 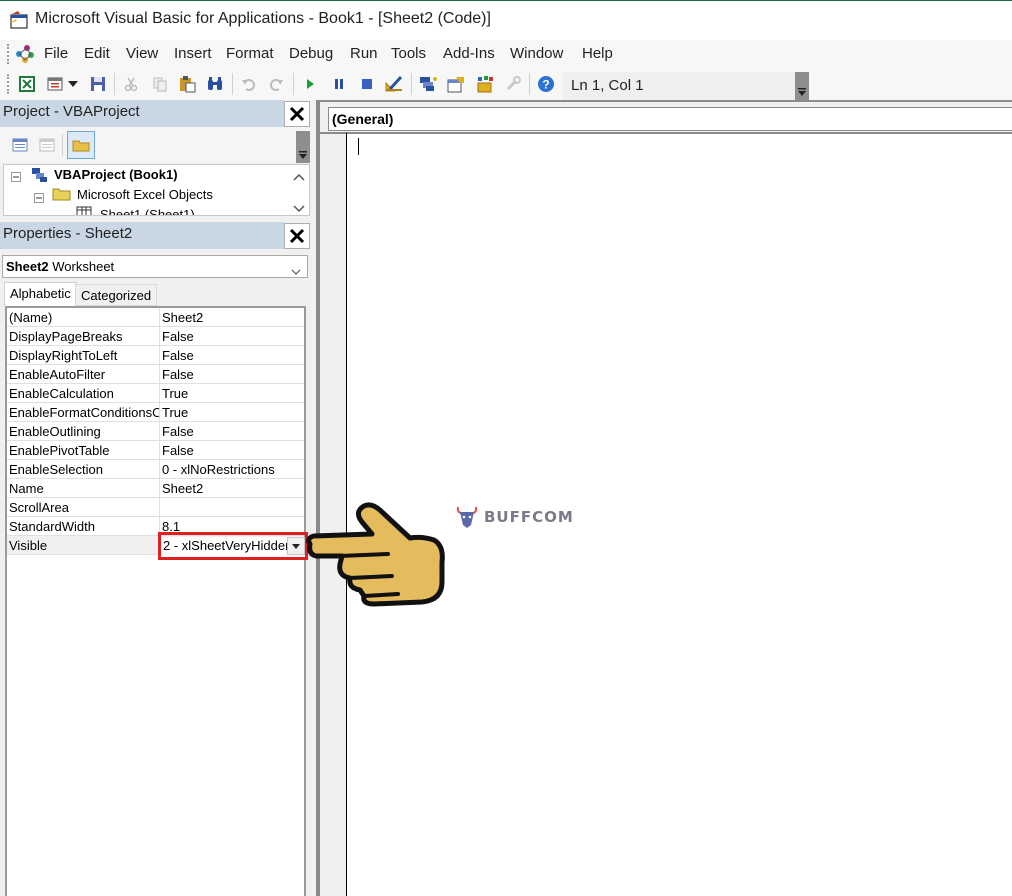 What do you see at coordinates (299, 208) in the screenshot?
I see `scroll-down-icon` at bounding box center [299, 208].